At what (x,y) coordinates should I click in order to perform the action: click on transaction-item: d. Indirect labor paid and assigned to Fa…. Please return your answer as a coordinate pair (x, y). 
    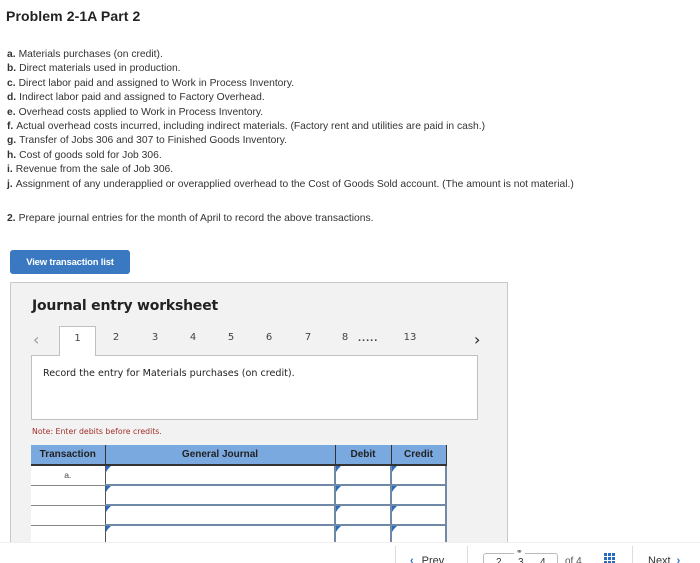
    Looking at the image, I should click on (290, 98).